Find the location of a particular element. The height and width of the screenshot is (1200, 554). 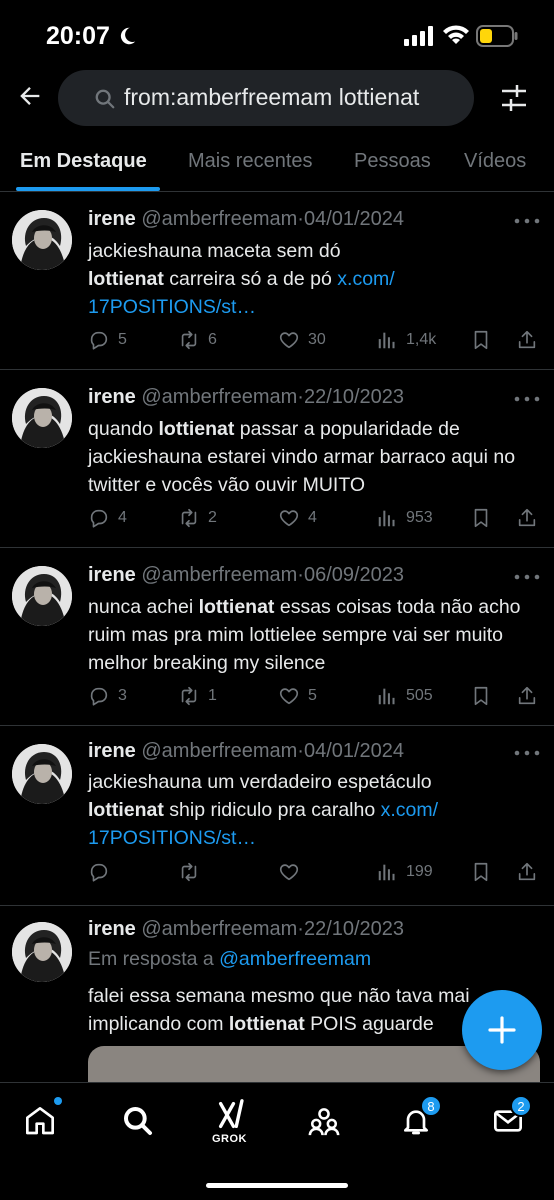

reply-button: 5 is located at coordinates (107, 340).